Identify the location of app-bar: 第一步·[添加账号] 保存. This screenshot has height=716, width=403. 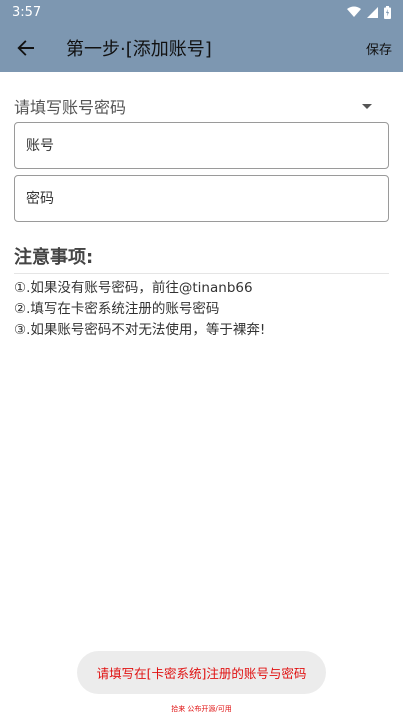
(201, 48).